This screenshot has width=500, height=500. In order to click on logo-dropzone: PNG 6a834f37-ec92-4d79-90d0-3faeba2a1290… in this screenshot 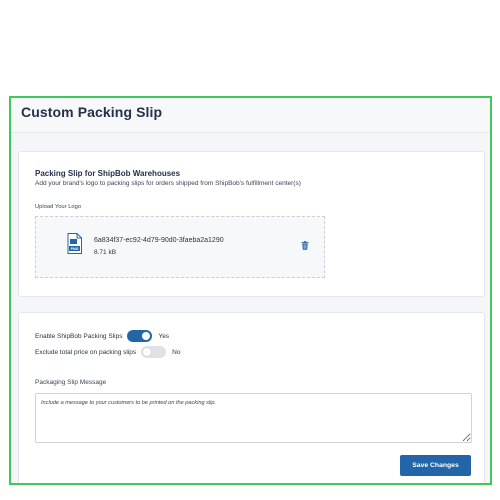, I will do `click(180, 247)`.